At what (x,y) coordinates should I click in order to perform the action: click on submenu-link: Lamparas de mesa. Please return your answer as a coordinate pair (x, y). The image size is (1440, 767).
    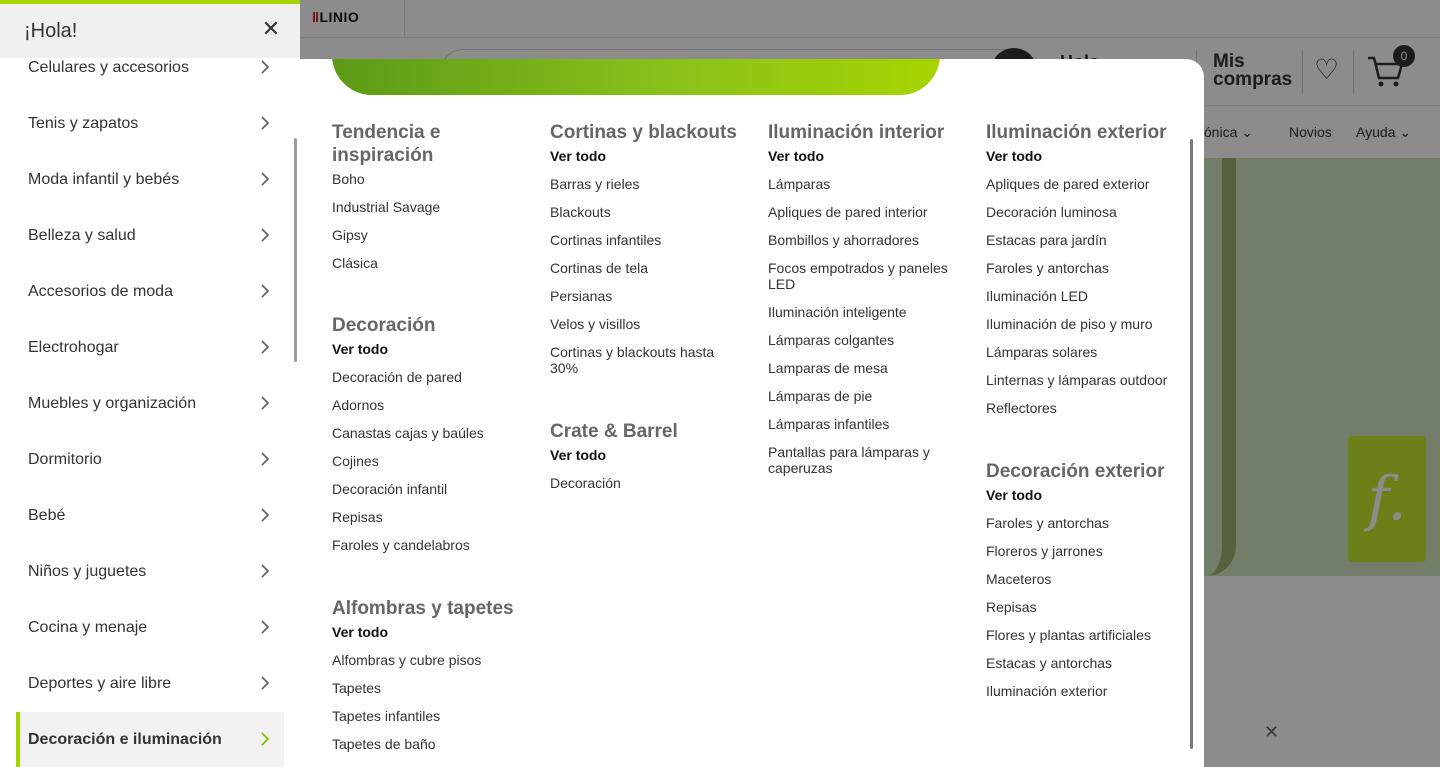
    Looking at the image, I should click on (868, 368).